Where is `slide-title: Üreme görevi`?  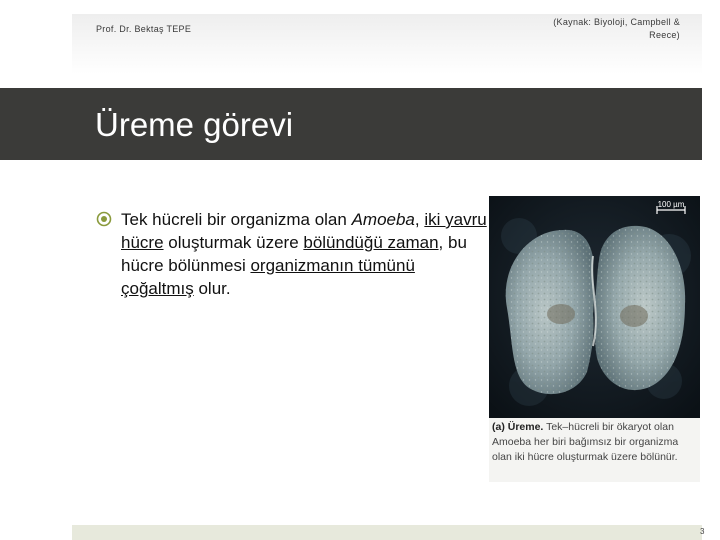 slide-title: Üreme görevi is located at coordinates (194, 124).